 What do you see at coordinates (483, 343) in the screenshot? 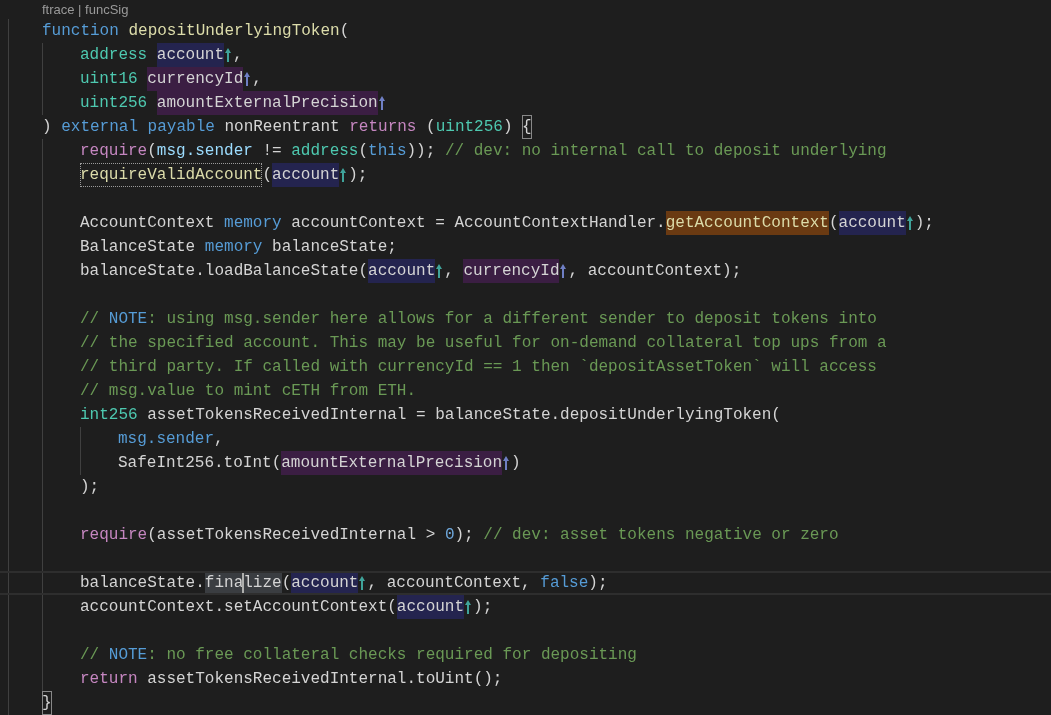
I see `code-line: // the specified account. This may be useful for on-demand collateral top ups from a` at bounding box center [483, 343].